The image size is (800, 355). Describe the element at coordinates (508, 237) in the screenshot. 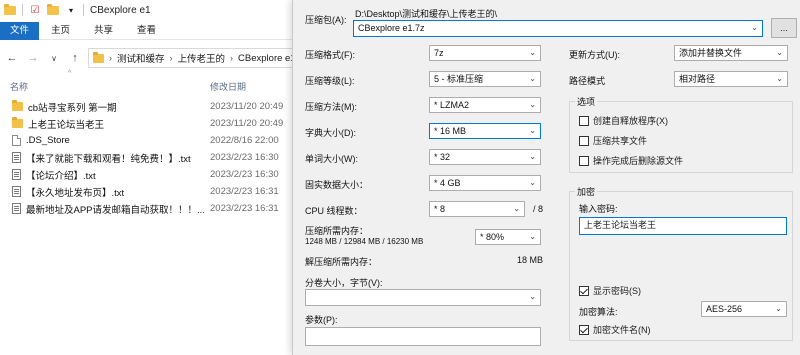

I see `memory-usage-select: * 80% ⌄` at that location.